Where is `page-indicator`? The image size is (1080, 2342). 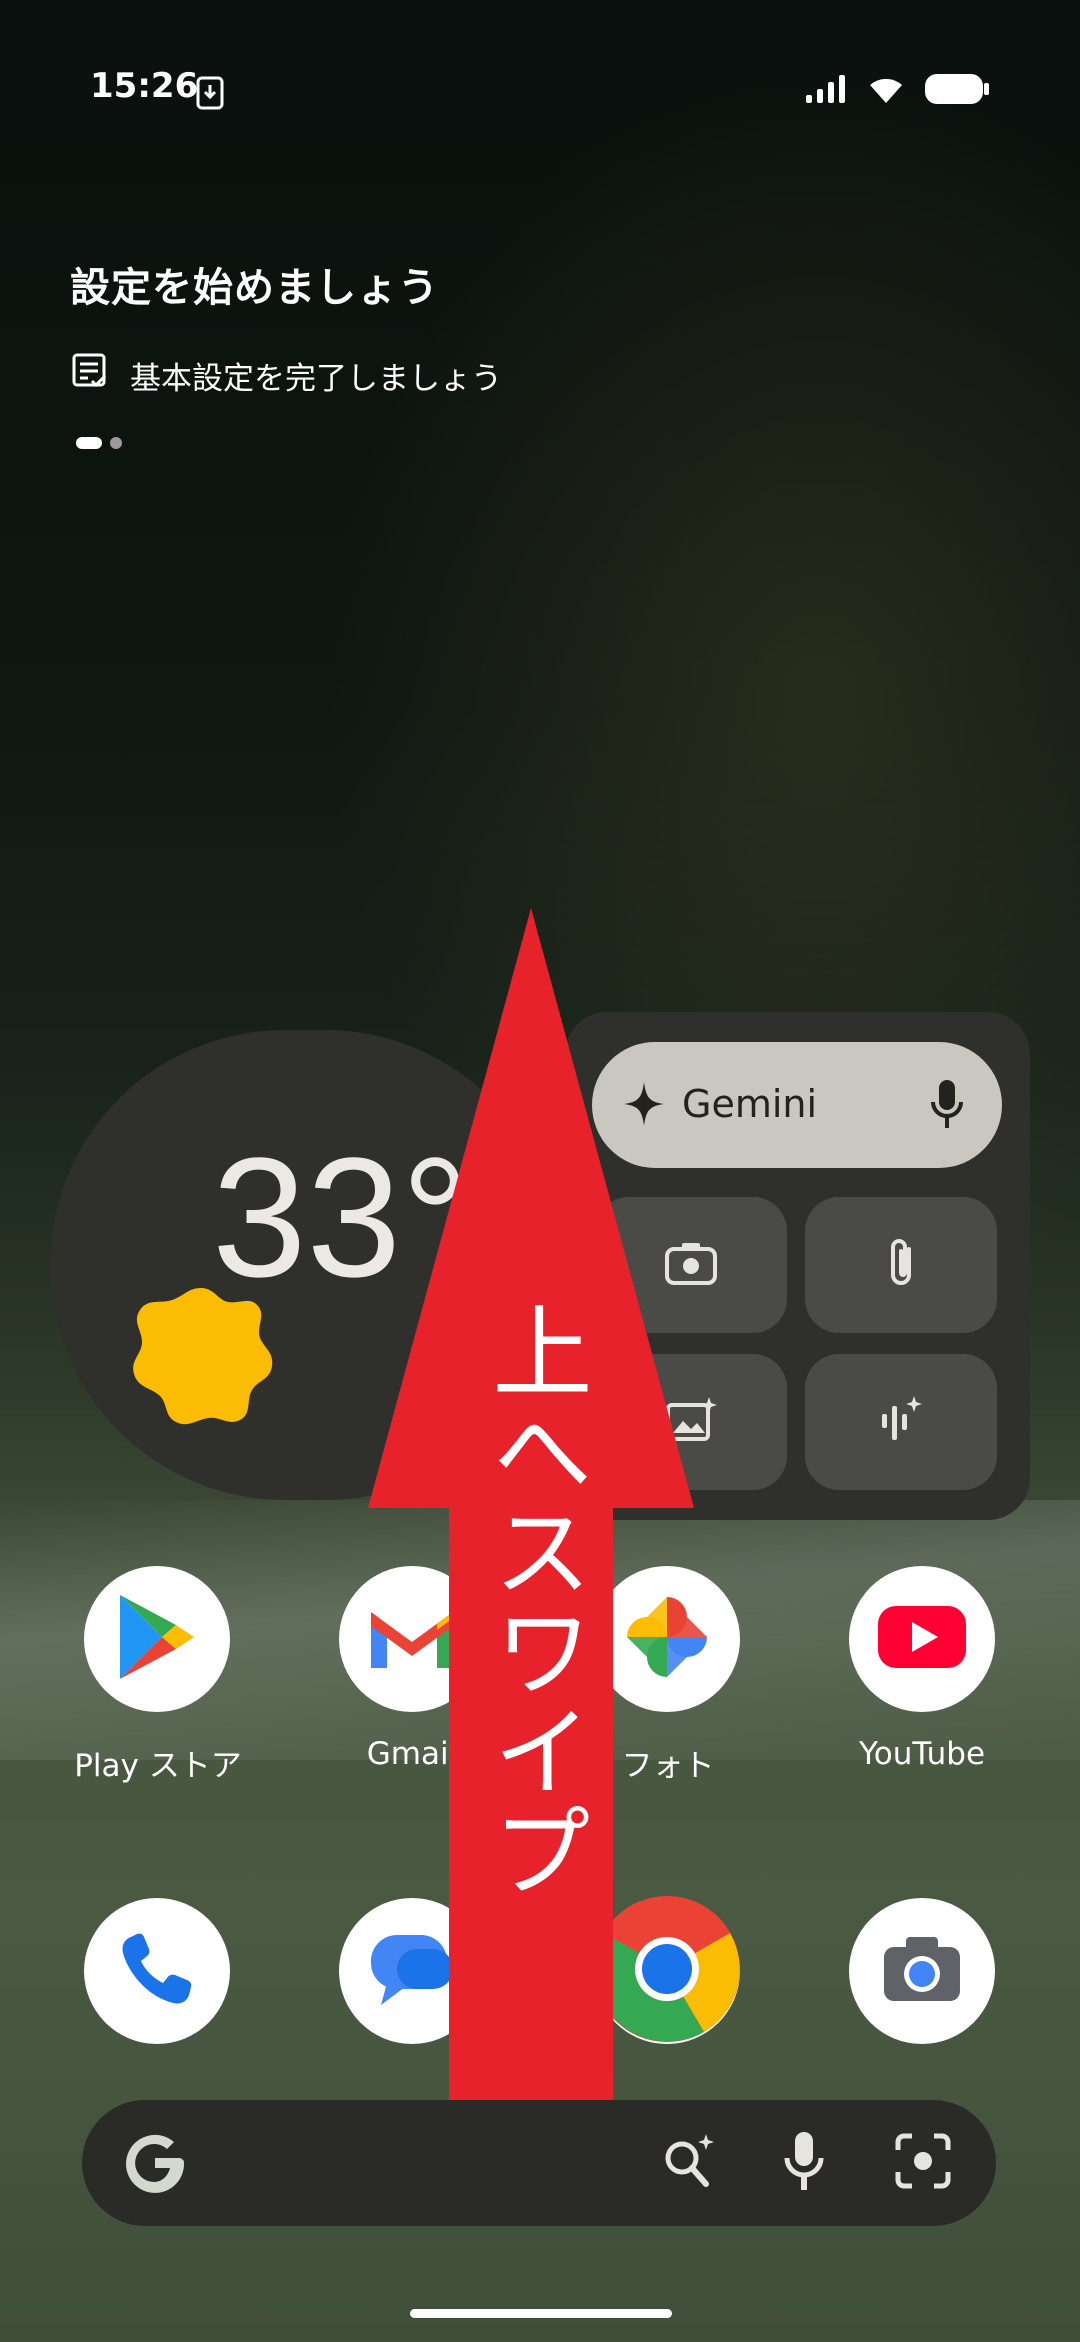
page-indicator is located at coordinates (99, 443).